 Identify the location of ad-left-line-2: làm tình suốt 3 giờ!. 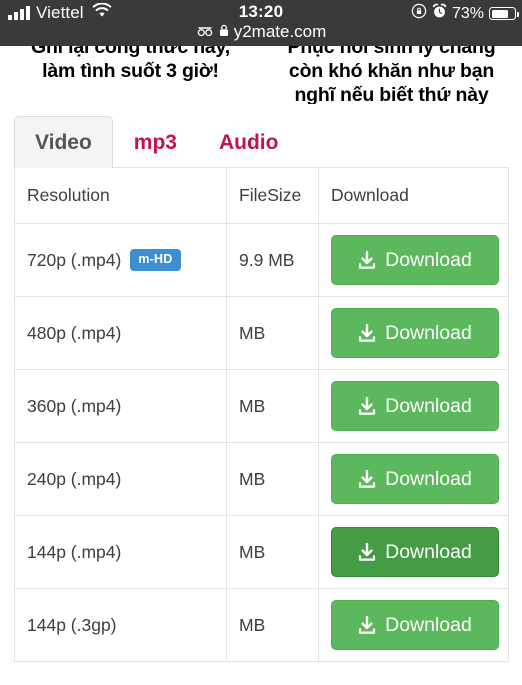
(130, 71).